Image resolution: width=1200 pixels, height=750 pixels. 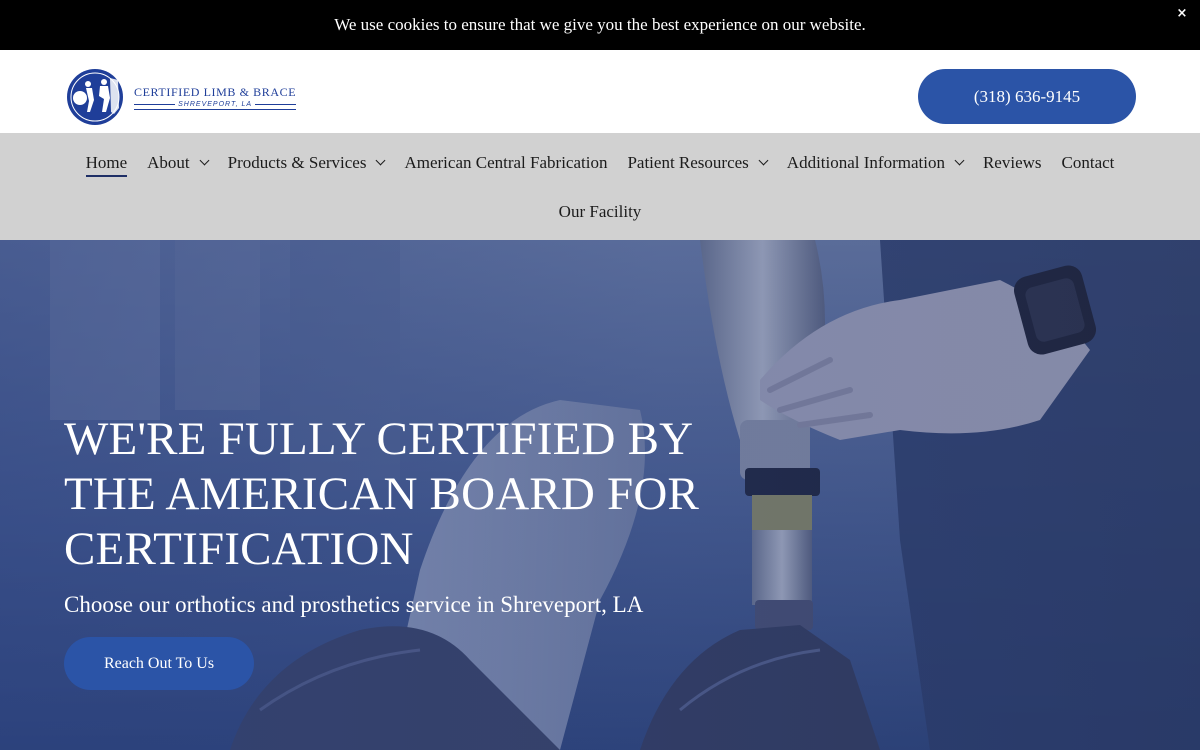 What do you see at coordinates (382, 494) in the screenshot?
I see `hero-title-line: THE AMERICAN BOARD FOR` at bounding box center [382, 494].